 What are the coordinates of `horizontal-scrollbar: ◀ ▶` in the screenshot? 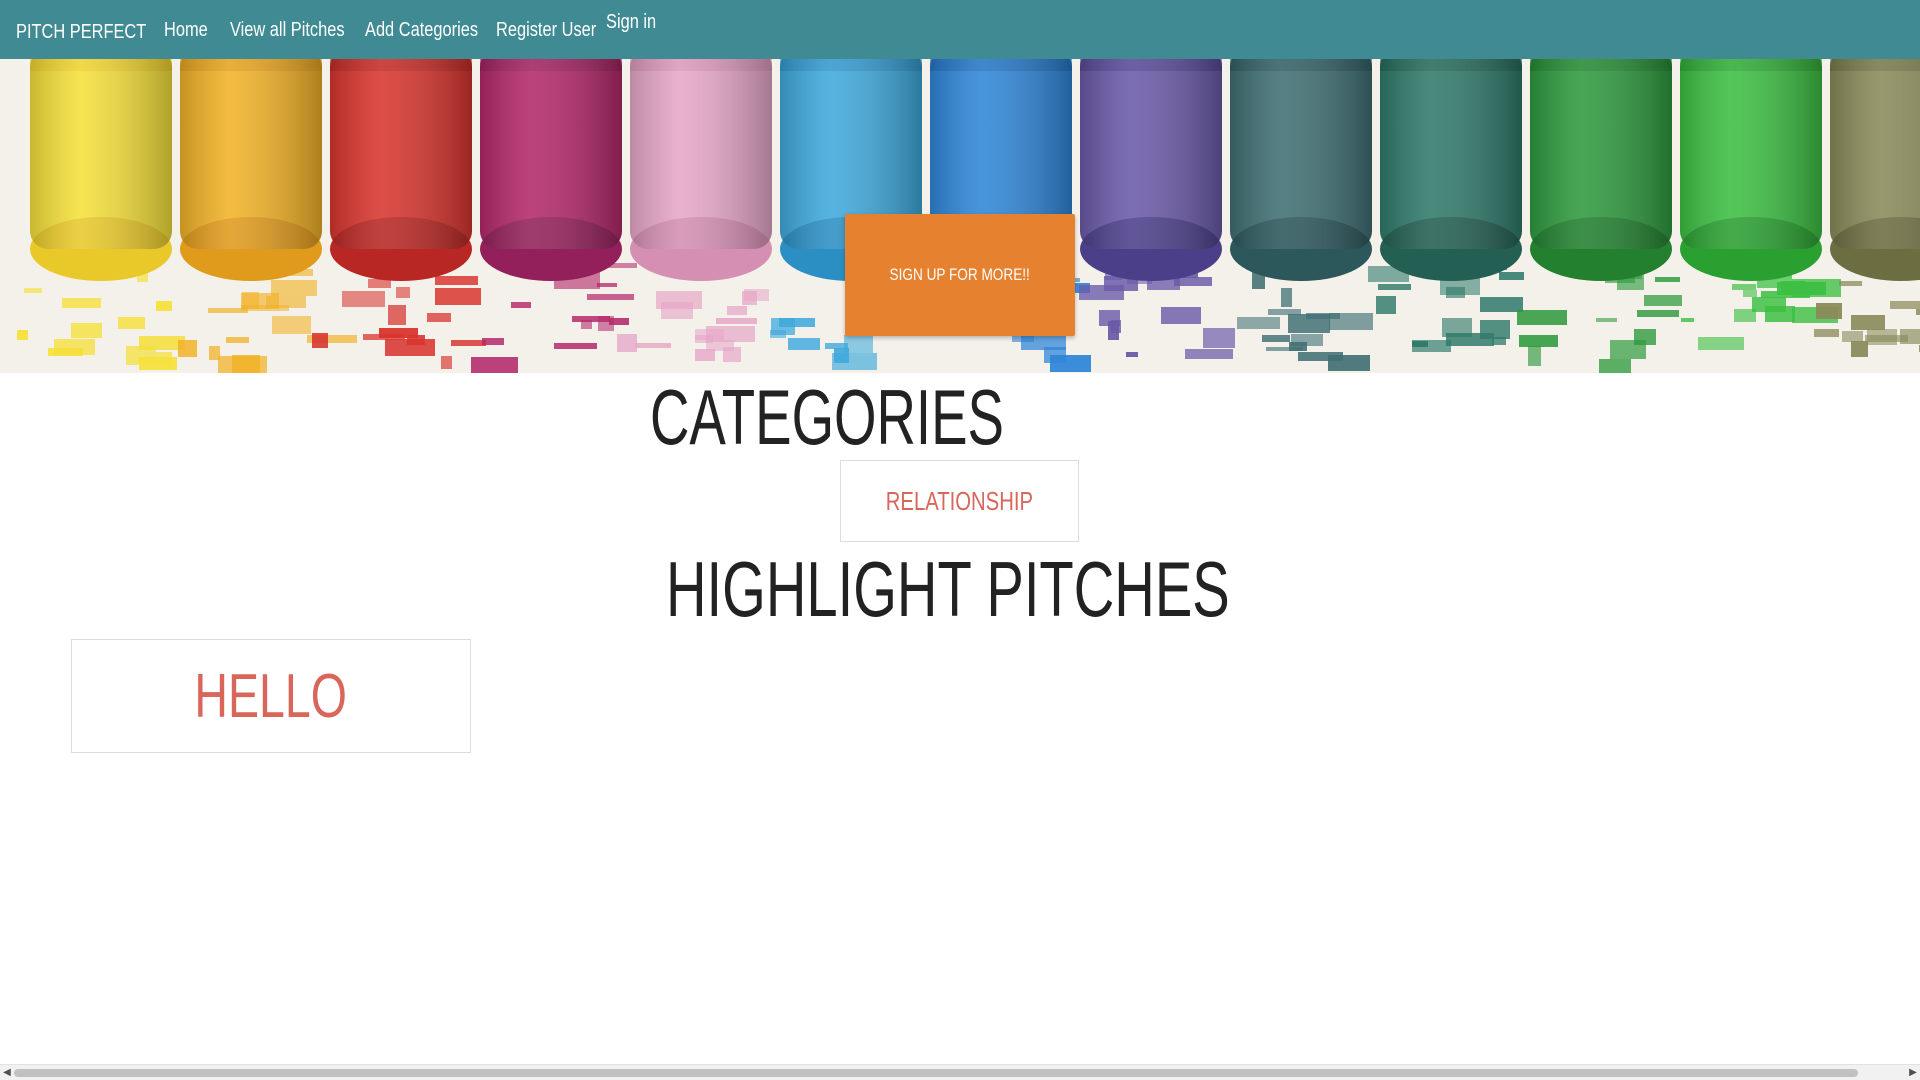 It's located at (960, 1072).